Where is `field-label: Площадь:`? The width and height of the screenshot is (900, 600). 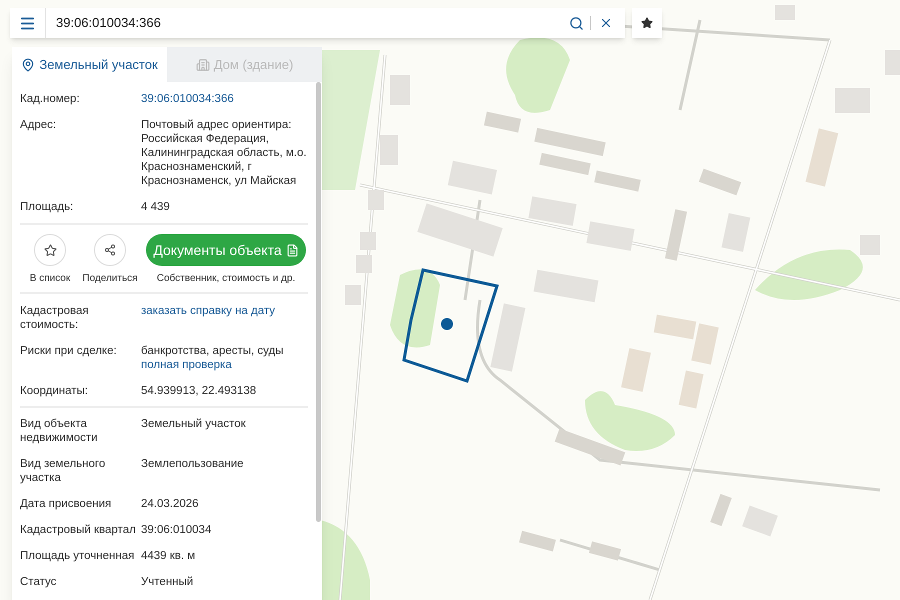 field-label: Площадь: is located at coordinates (47, 207).